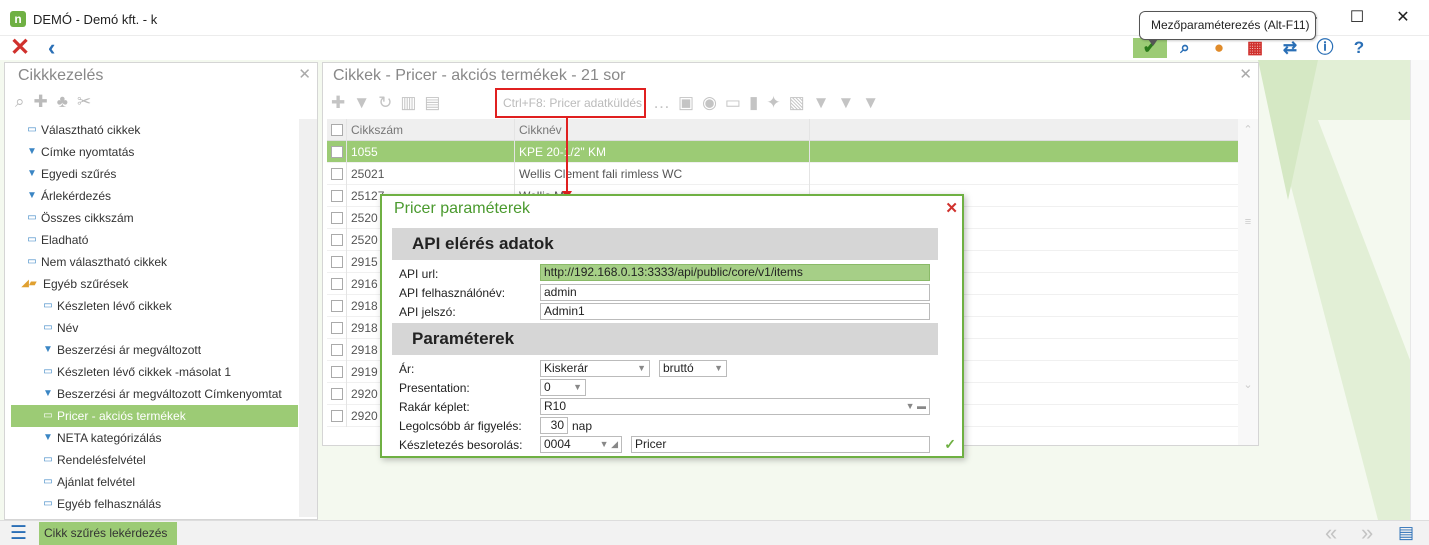  I want to click on monitor-icon: ▭, so click(32, 261).